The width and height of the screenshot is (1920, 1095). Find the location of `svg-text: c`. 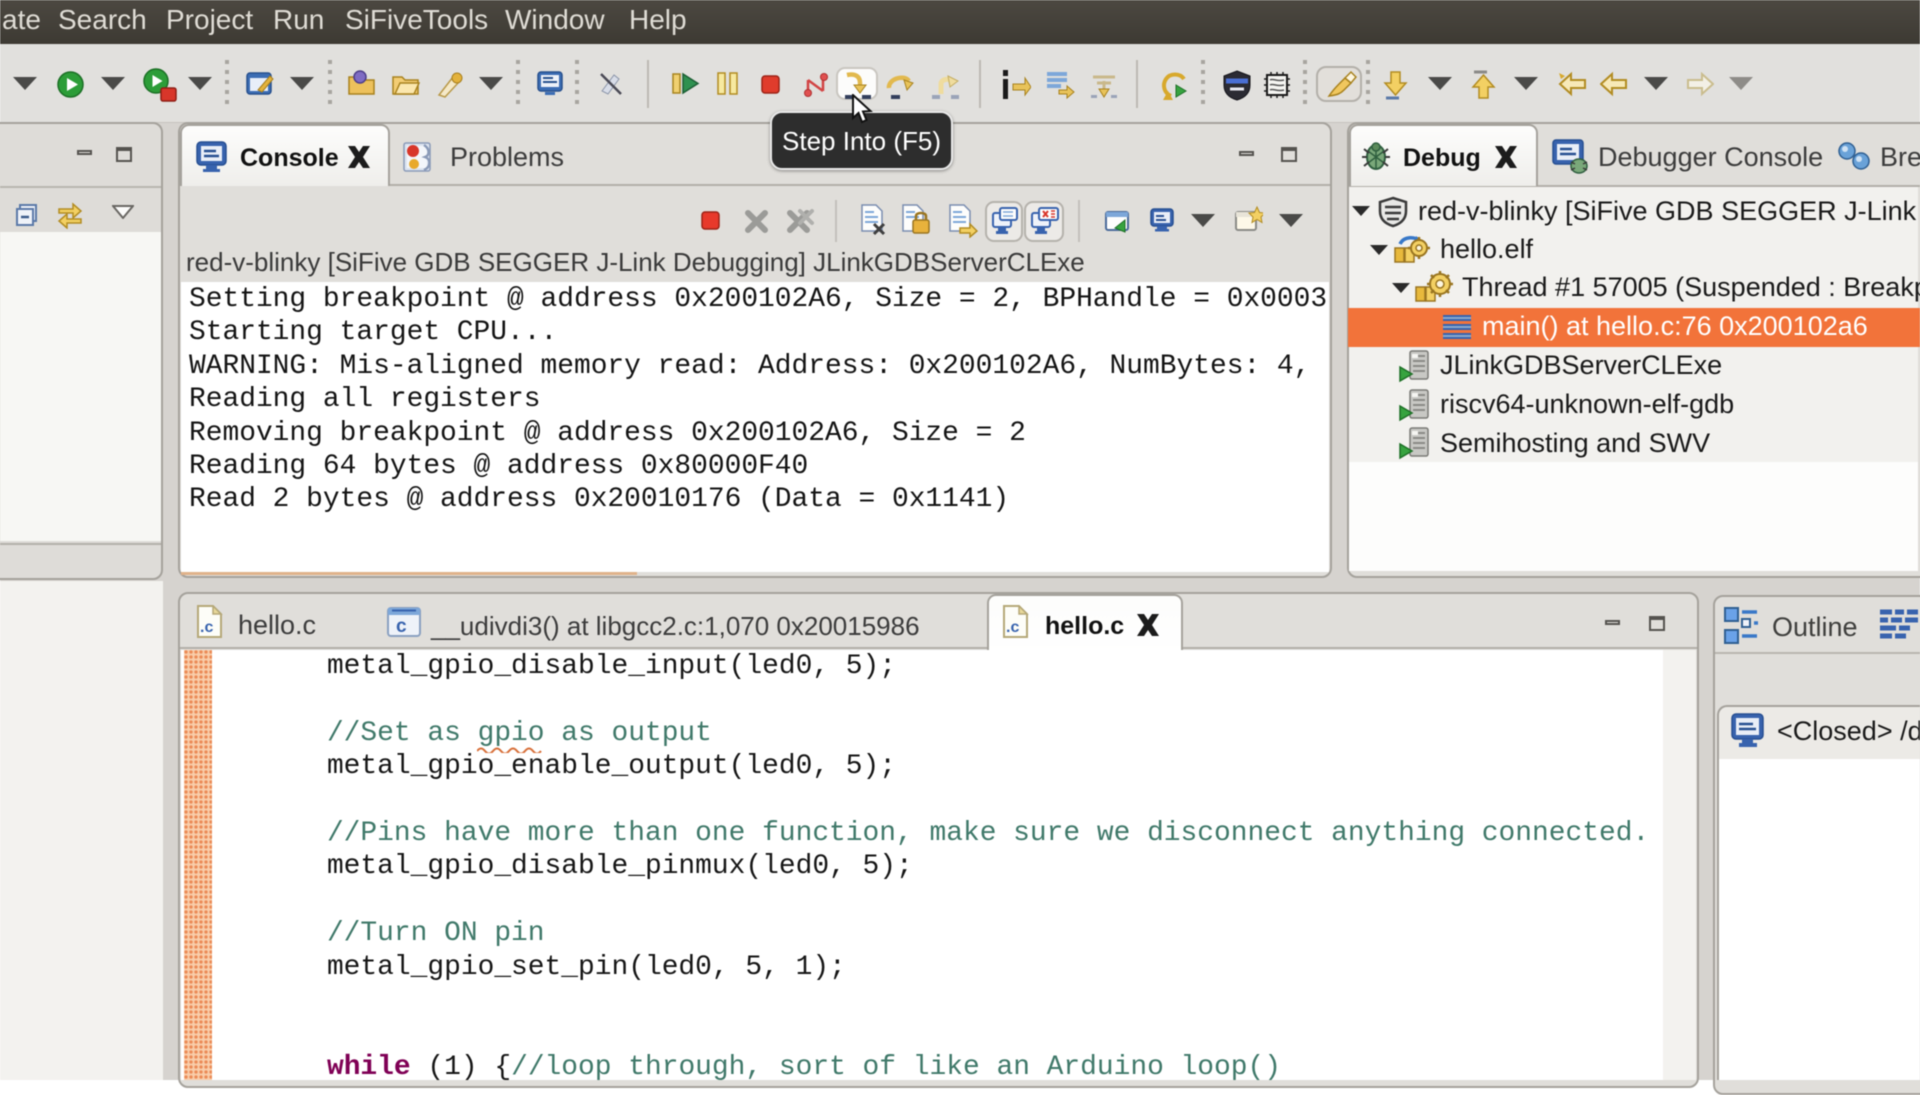

svg-text: c is located at coordinates (401, 626).